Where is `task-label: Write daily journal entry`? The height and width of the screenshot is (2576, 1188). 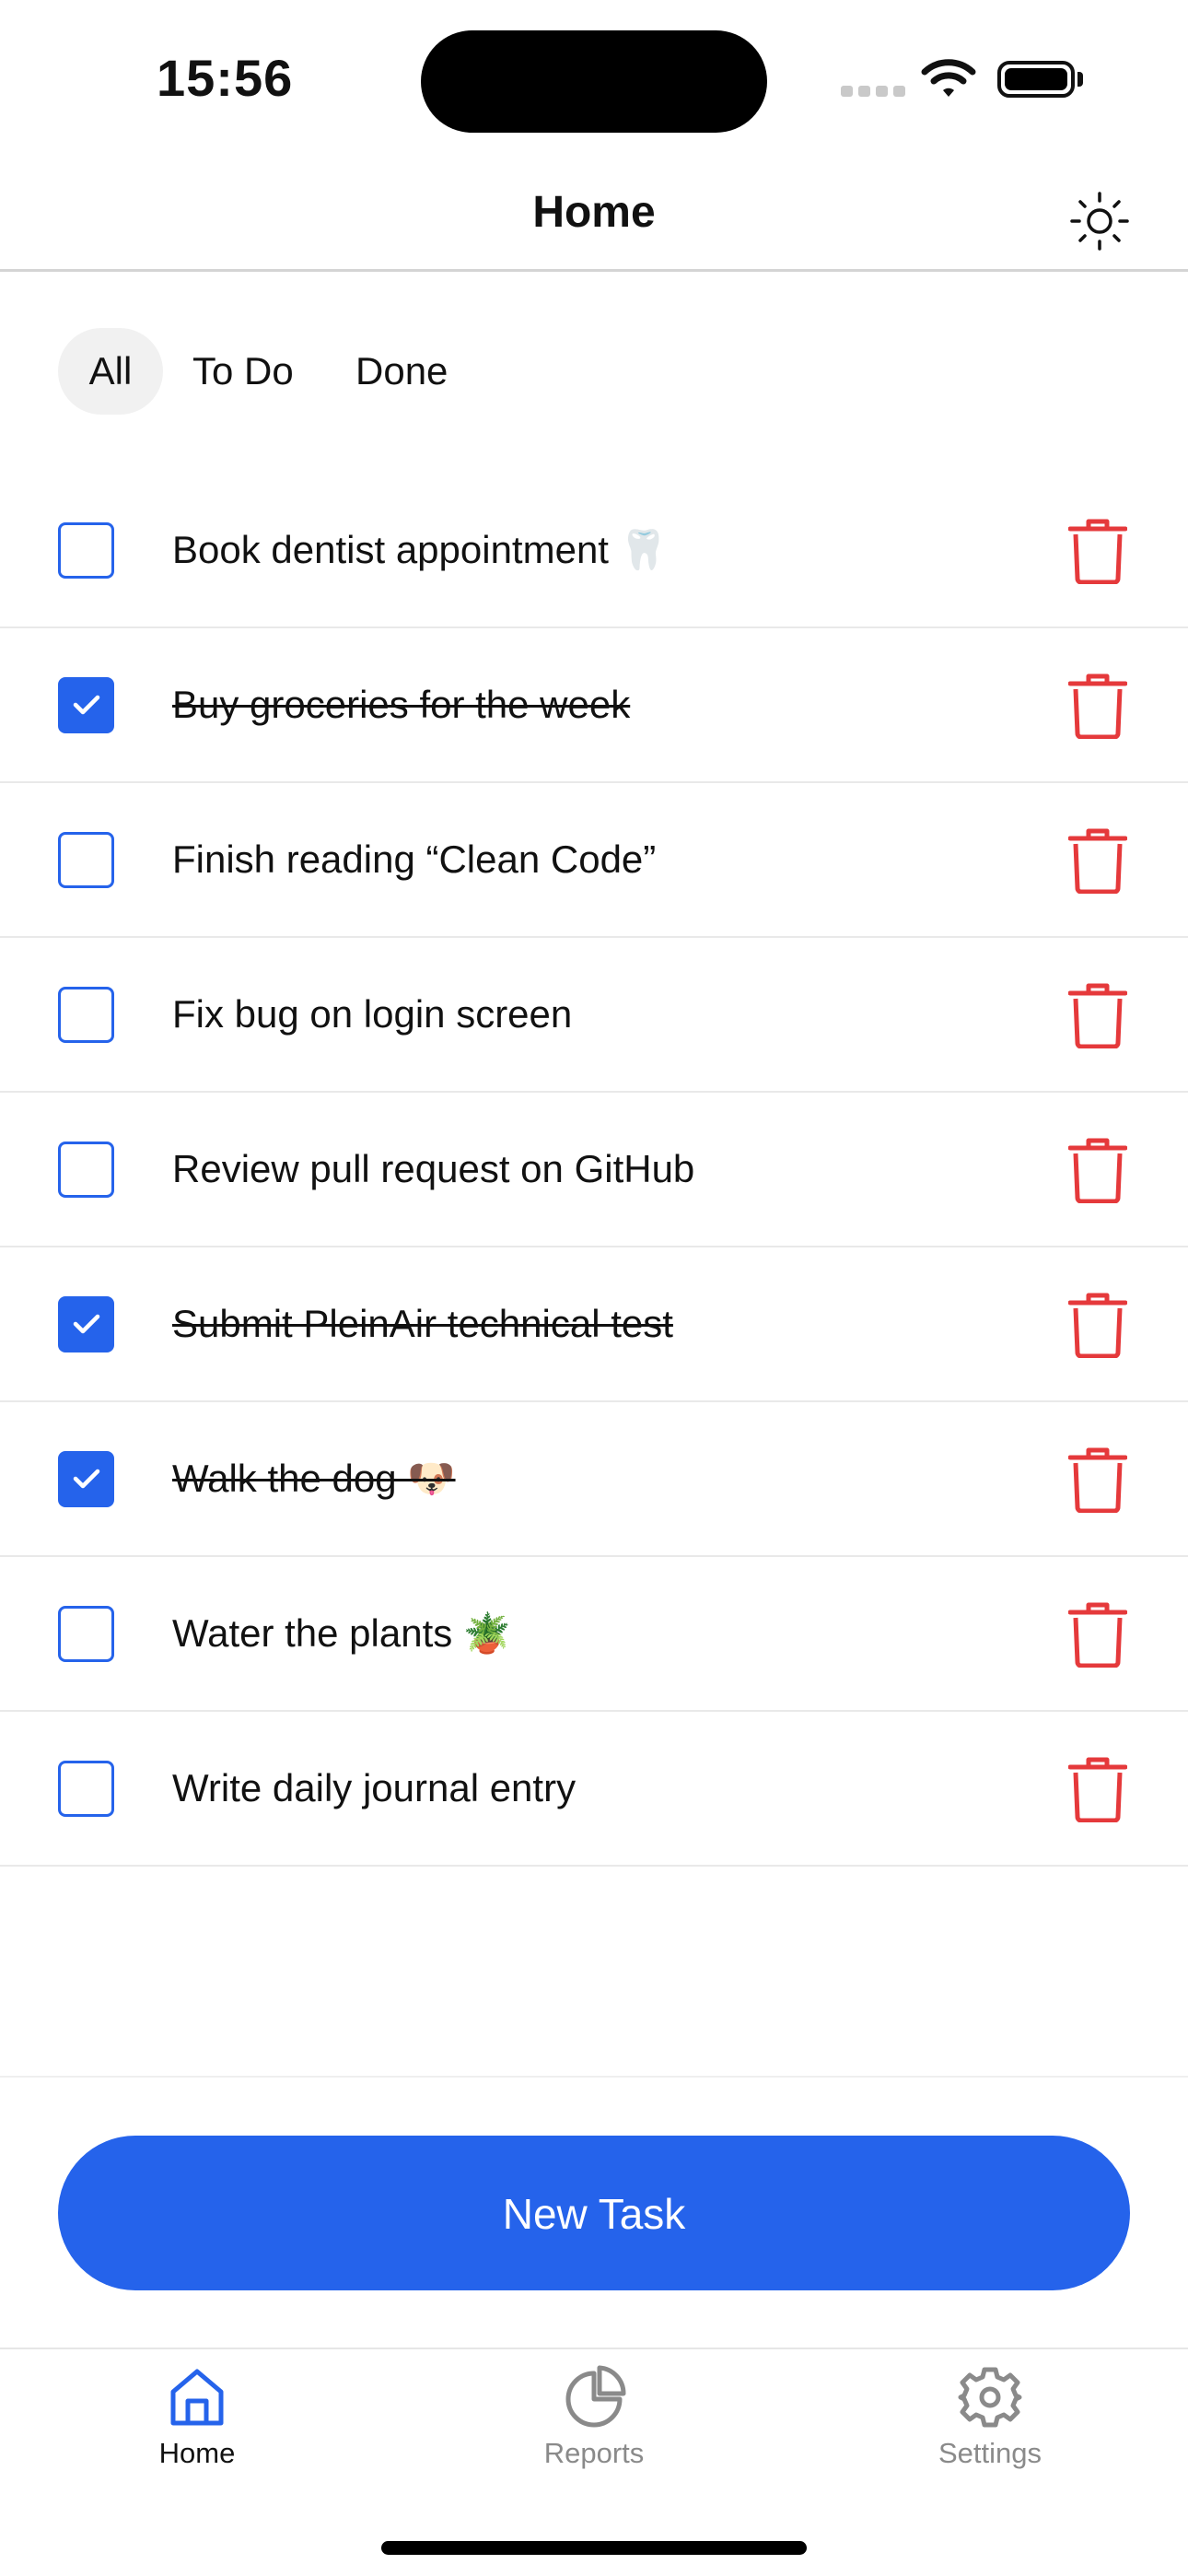
task-label: Write daily journal entry is located at coordinates (374, 1787).